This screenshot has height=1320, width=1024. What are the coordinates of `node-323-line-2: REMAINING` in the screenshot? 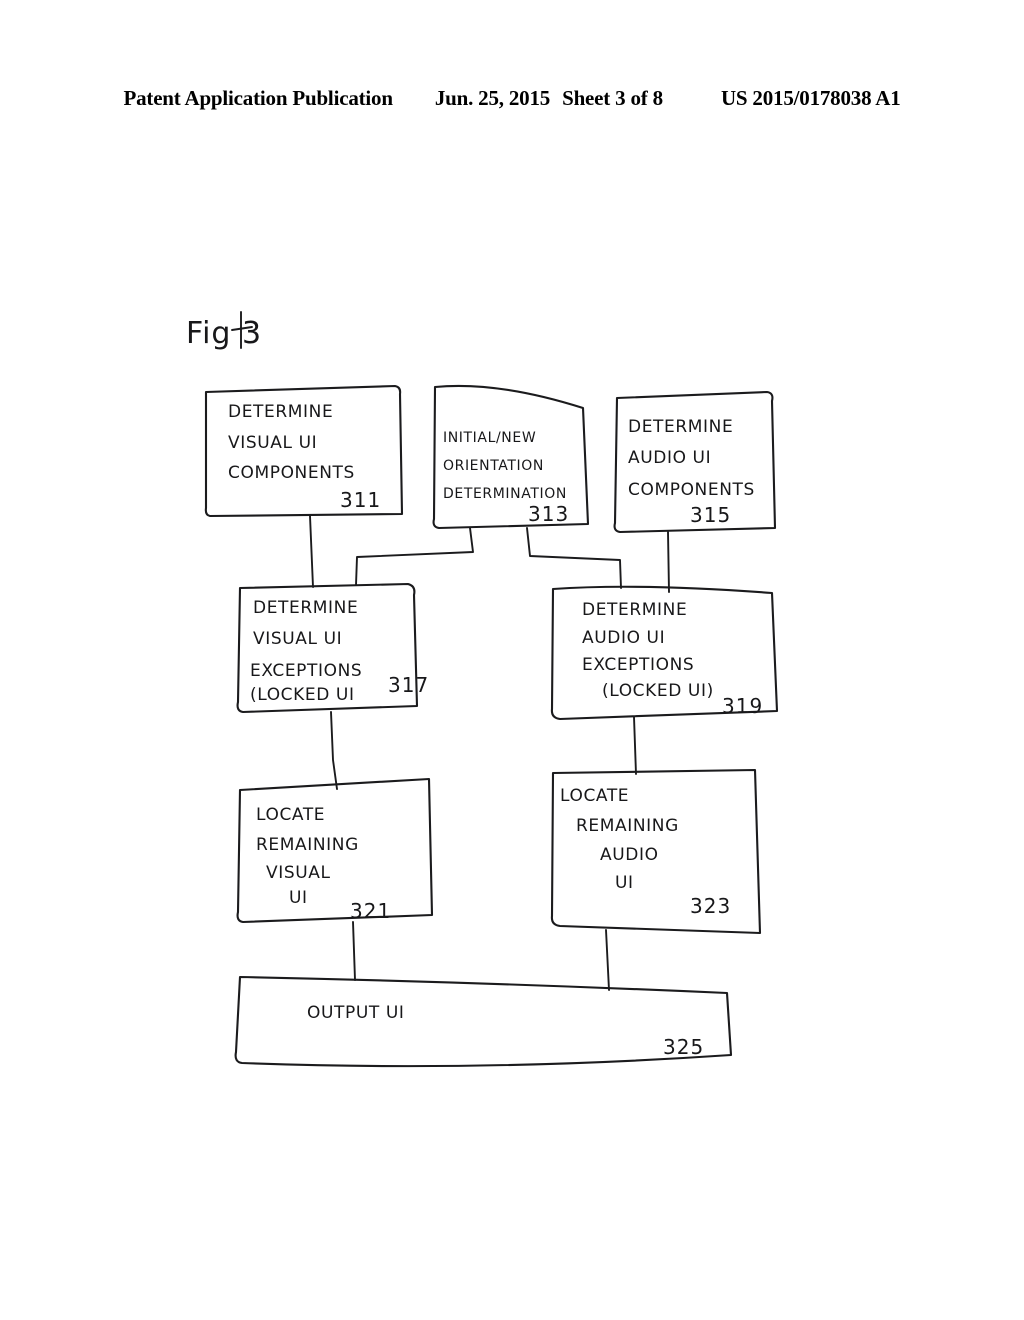 It's located at (627, 826).